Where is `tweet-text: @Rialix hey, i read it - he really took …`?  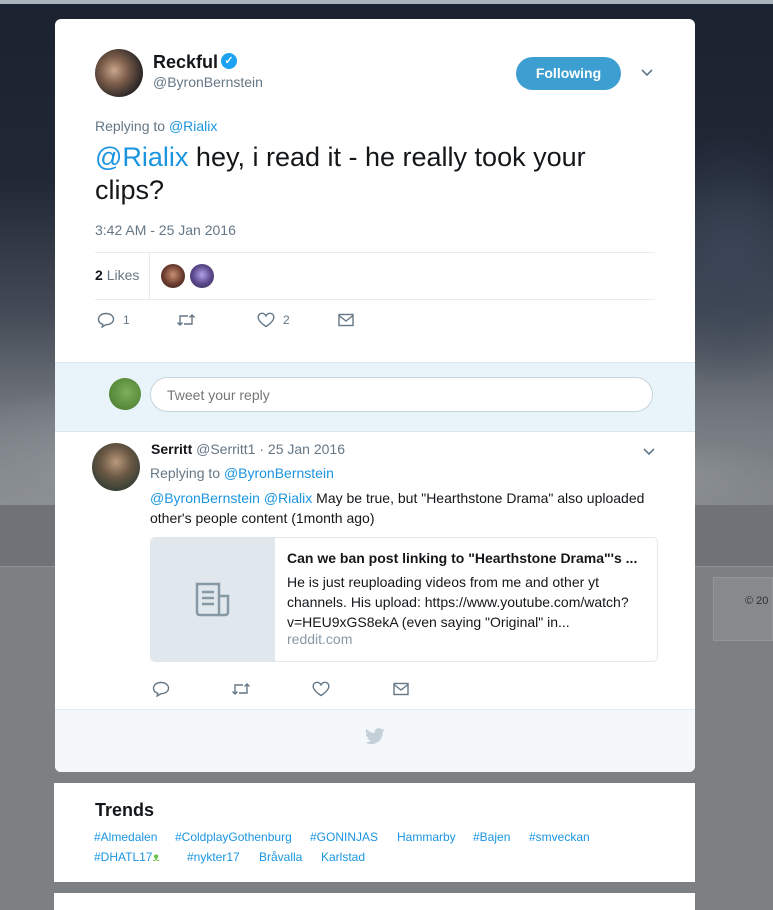
tweet-text: @Rialix hey, i read it - he really took … is located at coordinates (365, 174).